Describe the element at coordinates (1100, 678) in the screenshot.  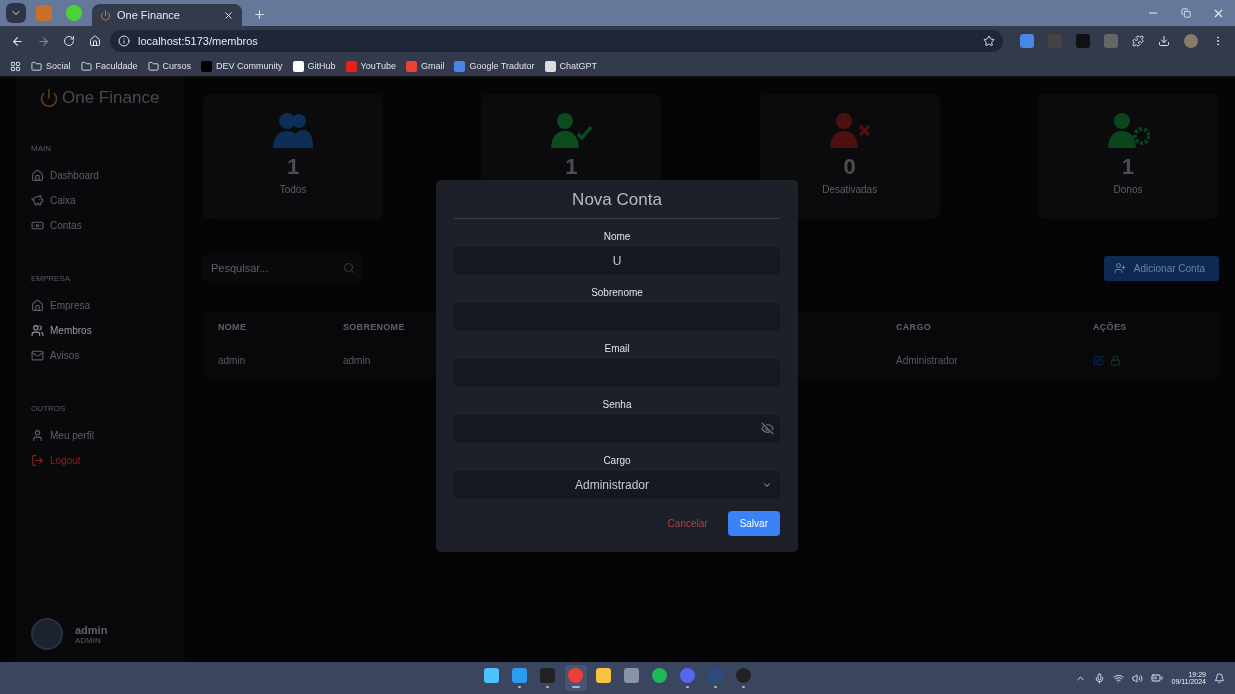
I see `mic-icon` at that location.